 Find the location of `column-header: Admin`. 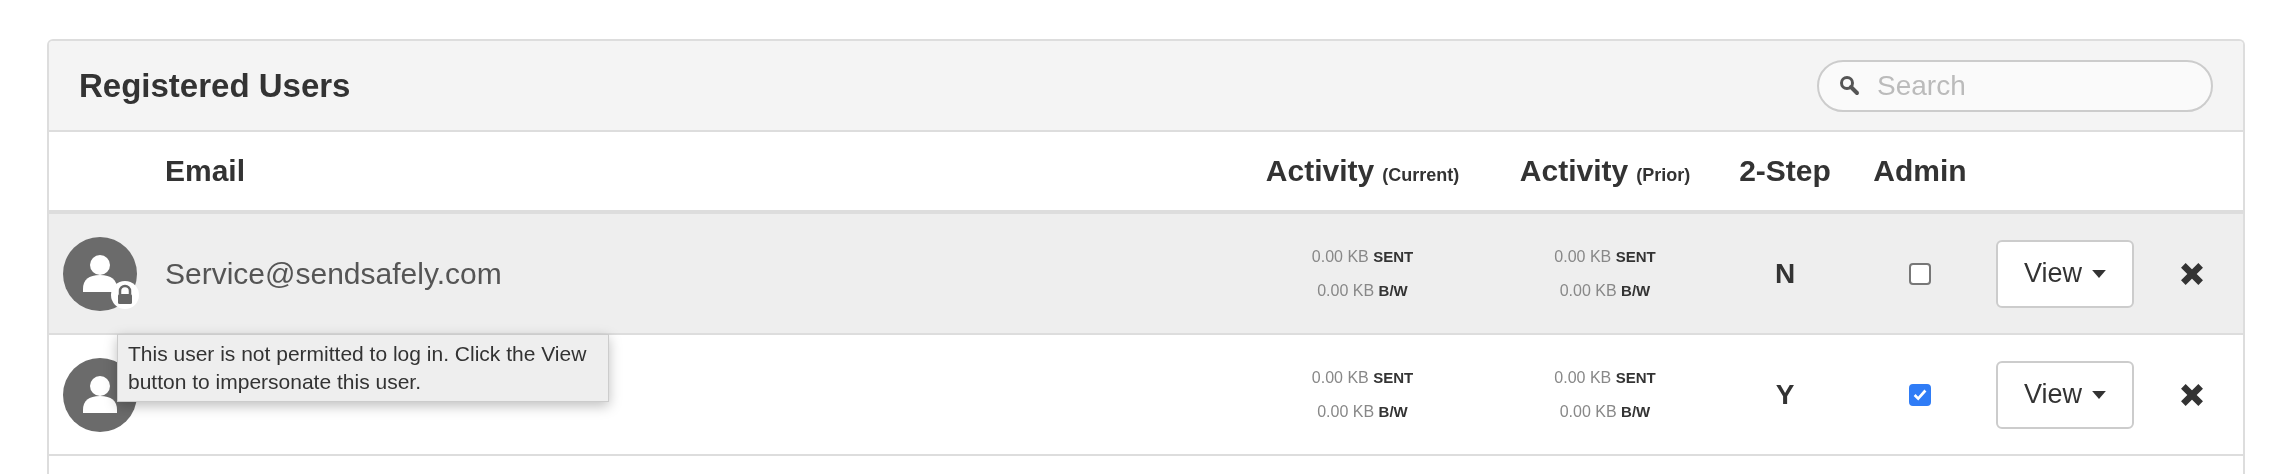

column-header: Admin is located at coordinates (1920, 170).